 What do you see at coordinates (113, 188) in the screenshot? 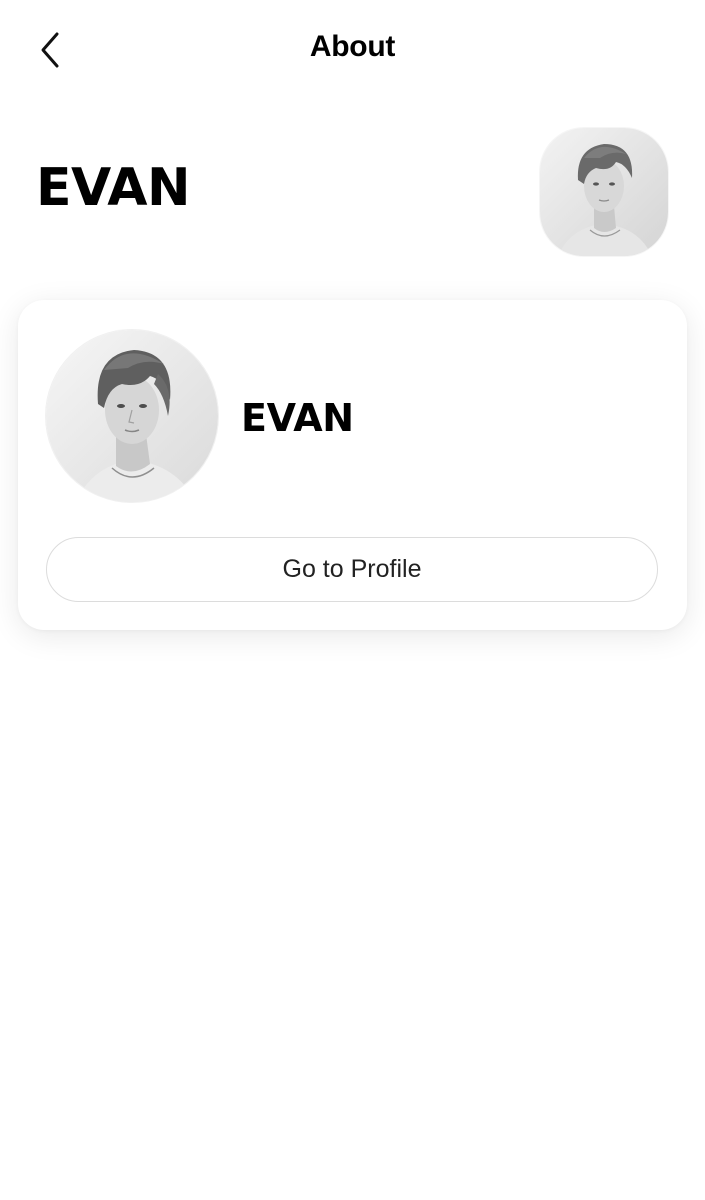
I see `artist-name-heading: EVAN` at bounding box center [113, 188].